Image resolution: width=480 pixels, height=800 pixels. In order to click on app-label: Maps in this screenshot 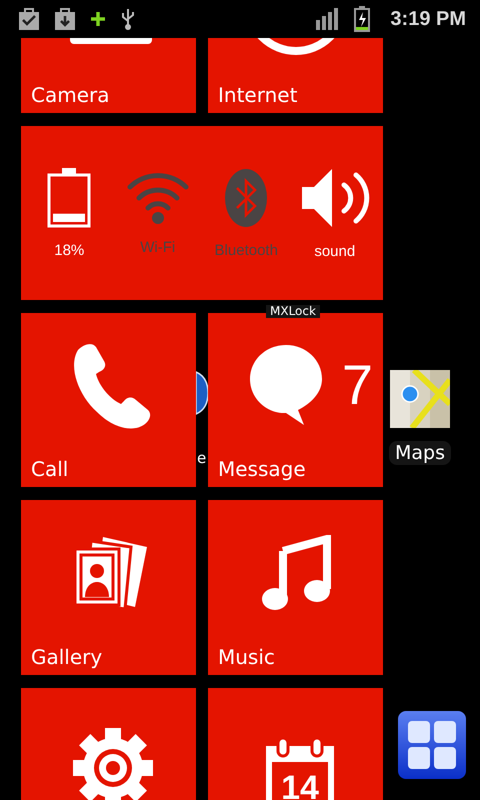, I will do `click(420, 453)`.